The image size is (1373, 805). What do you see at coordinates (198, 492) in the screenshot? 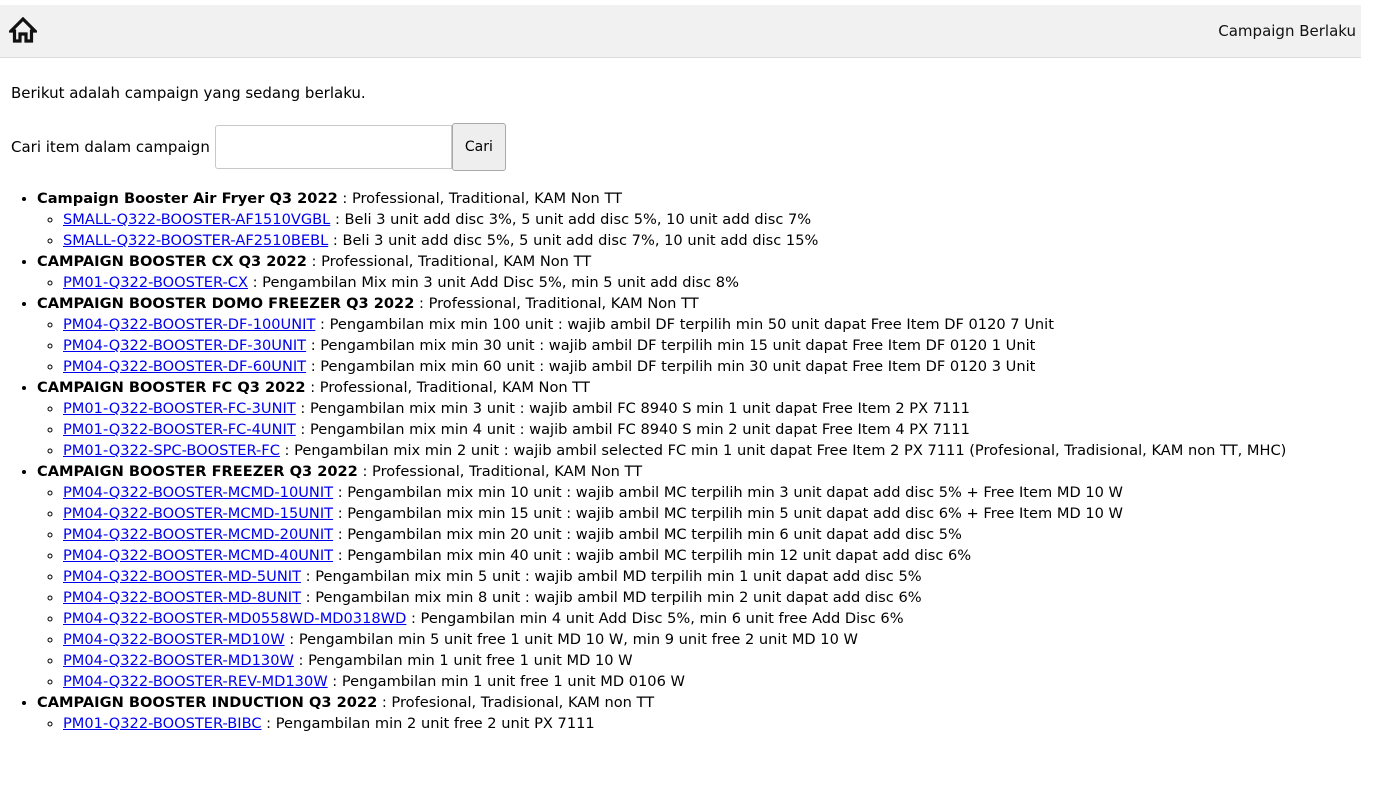
I see `item-code-link: PM04-Q322-BOOSTER-MCMD-10UNIT` at bounding box center [198, 492].